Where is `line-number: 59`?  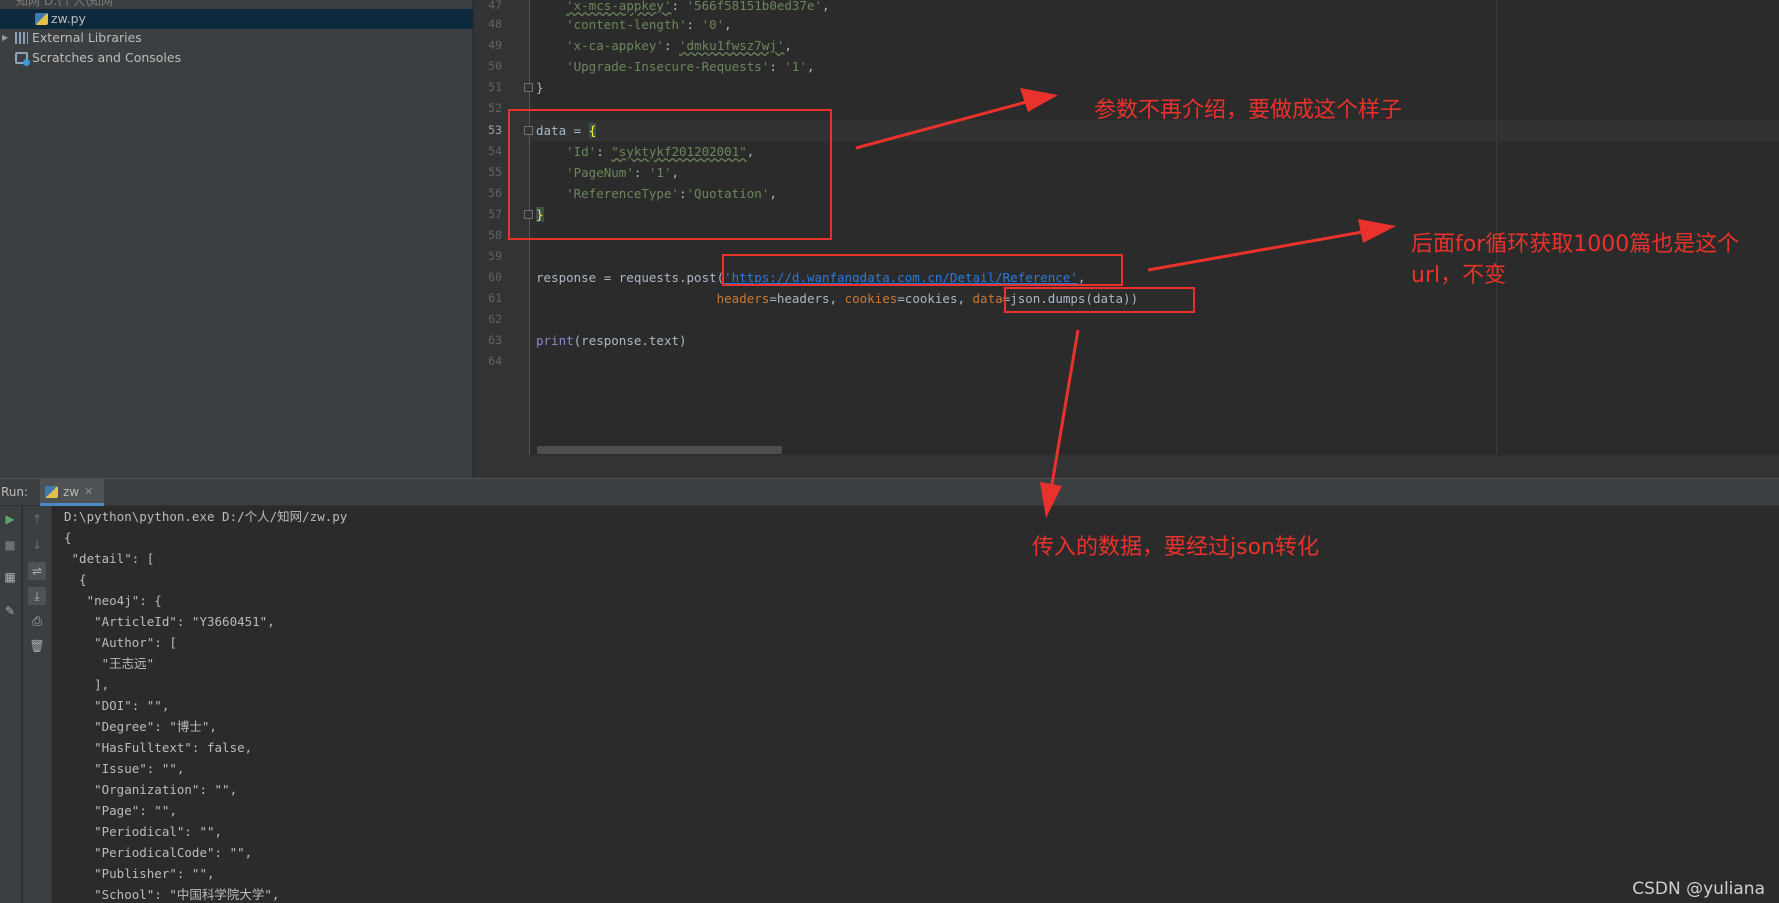
line-number: 59 is located at coordinates (495, 256).